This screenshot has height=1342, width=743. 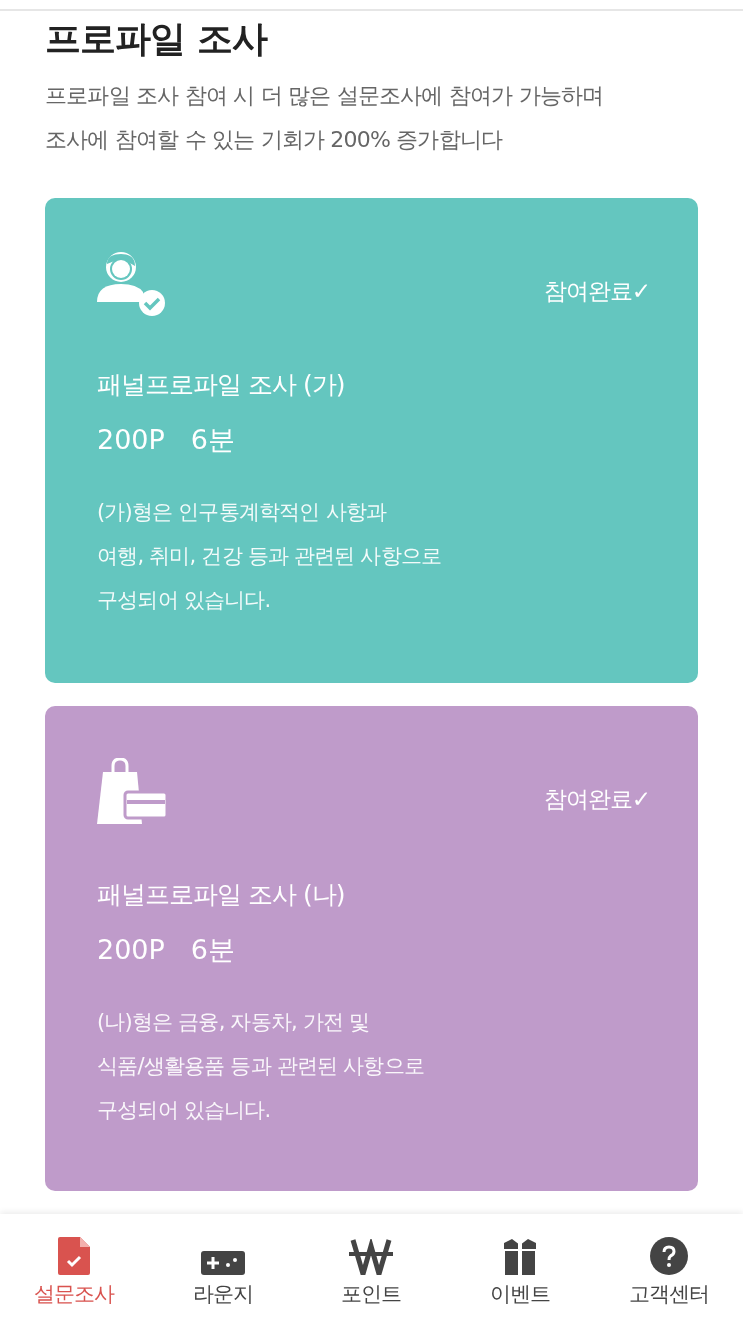 What do you see at coordinates (520, 1257) in the screenshot?
I see `gift-icon` at bounding box center [520, 1257].